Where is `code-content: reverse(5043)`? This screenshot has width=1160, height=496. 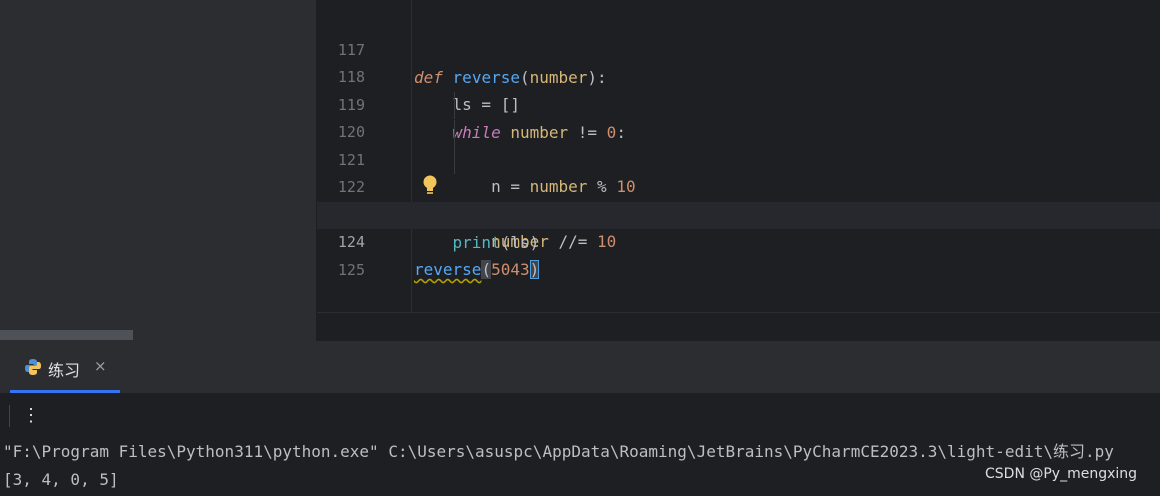 code-content: reverse(5043) is located at coordinates (477, 269).